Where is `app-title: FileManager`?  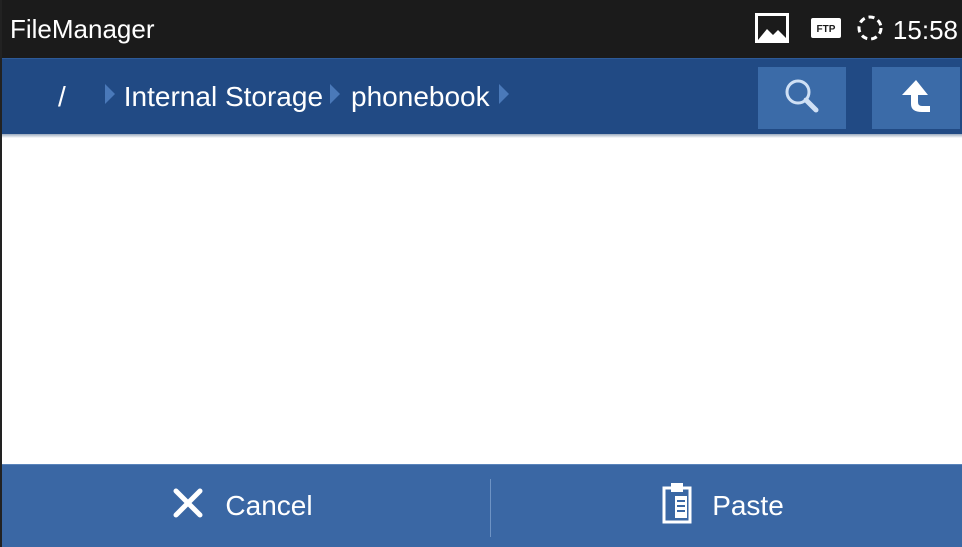
app-title: FileManager is located at coordinates (82, 29).